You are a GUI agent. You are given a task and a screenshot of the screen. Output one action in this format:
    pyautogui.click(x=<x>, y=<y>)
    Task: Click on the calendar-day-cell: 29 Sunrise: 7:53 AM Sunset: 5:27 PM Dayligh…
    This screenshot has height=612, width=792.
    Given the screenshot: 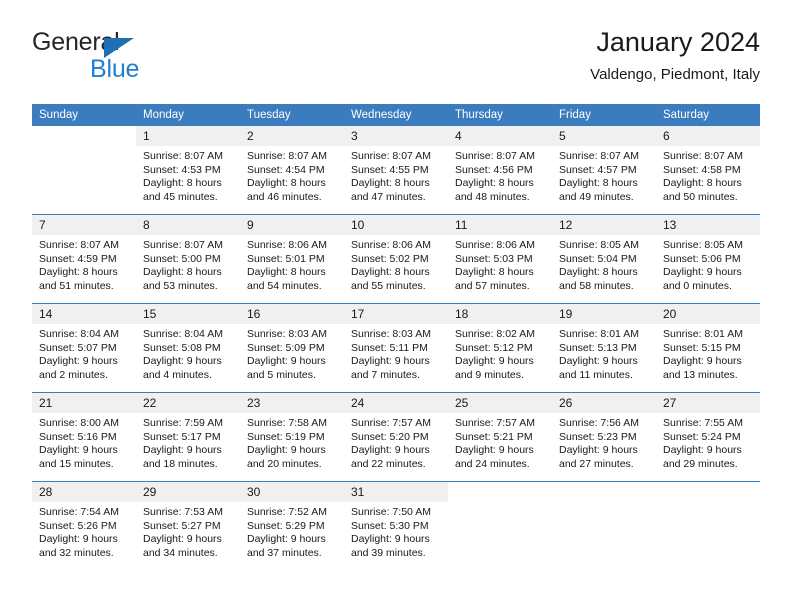 What is the action you would take?
    pyautogui.click(x=188, y=526)
    